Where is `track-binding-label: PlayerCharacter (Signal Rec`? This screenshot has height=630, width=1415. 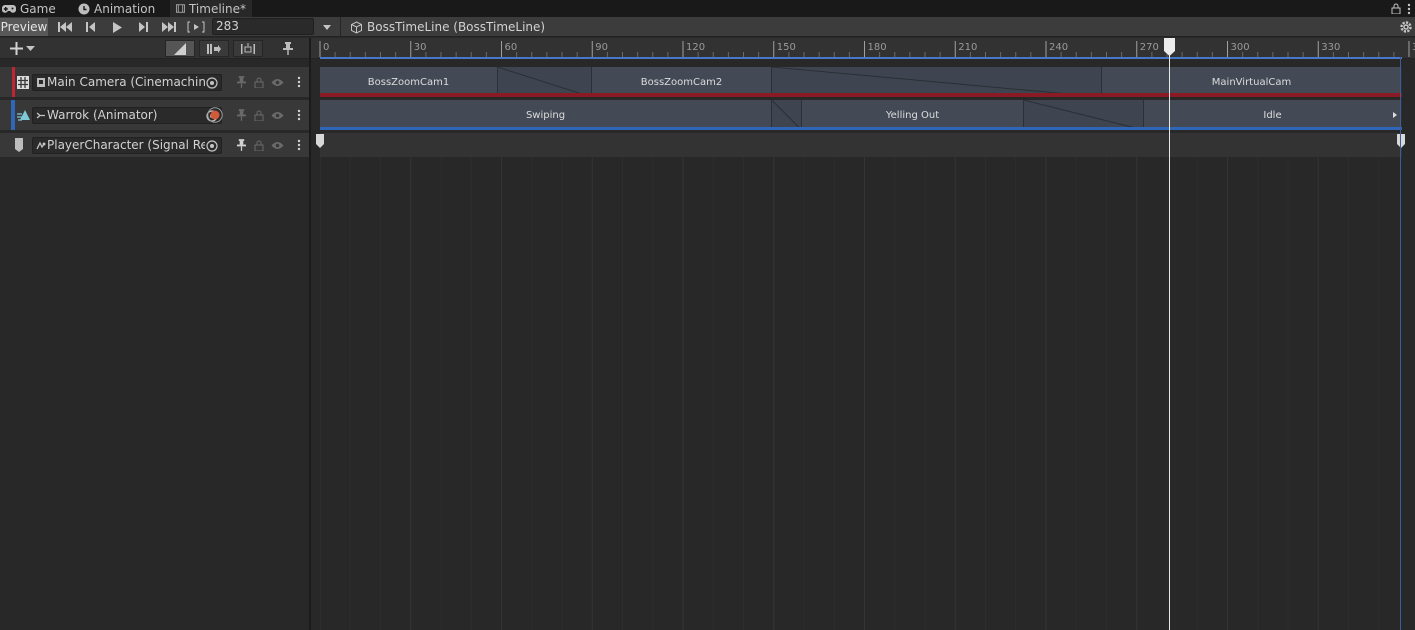 track-binding-label: PlayerCharacter (Signal Rec is located at coordinates (126, 145).